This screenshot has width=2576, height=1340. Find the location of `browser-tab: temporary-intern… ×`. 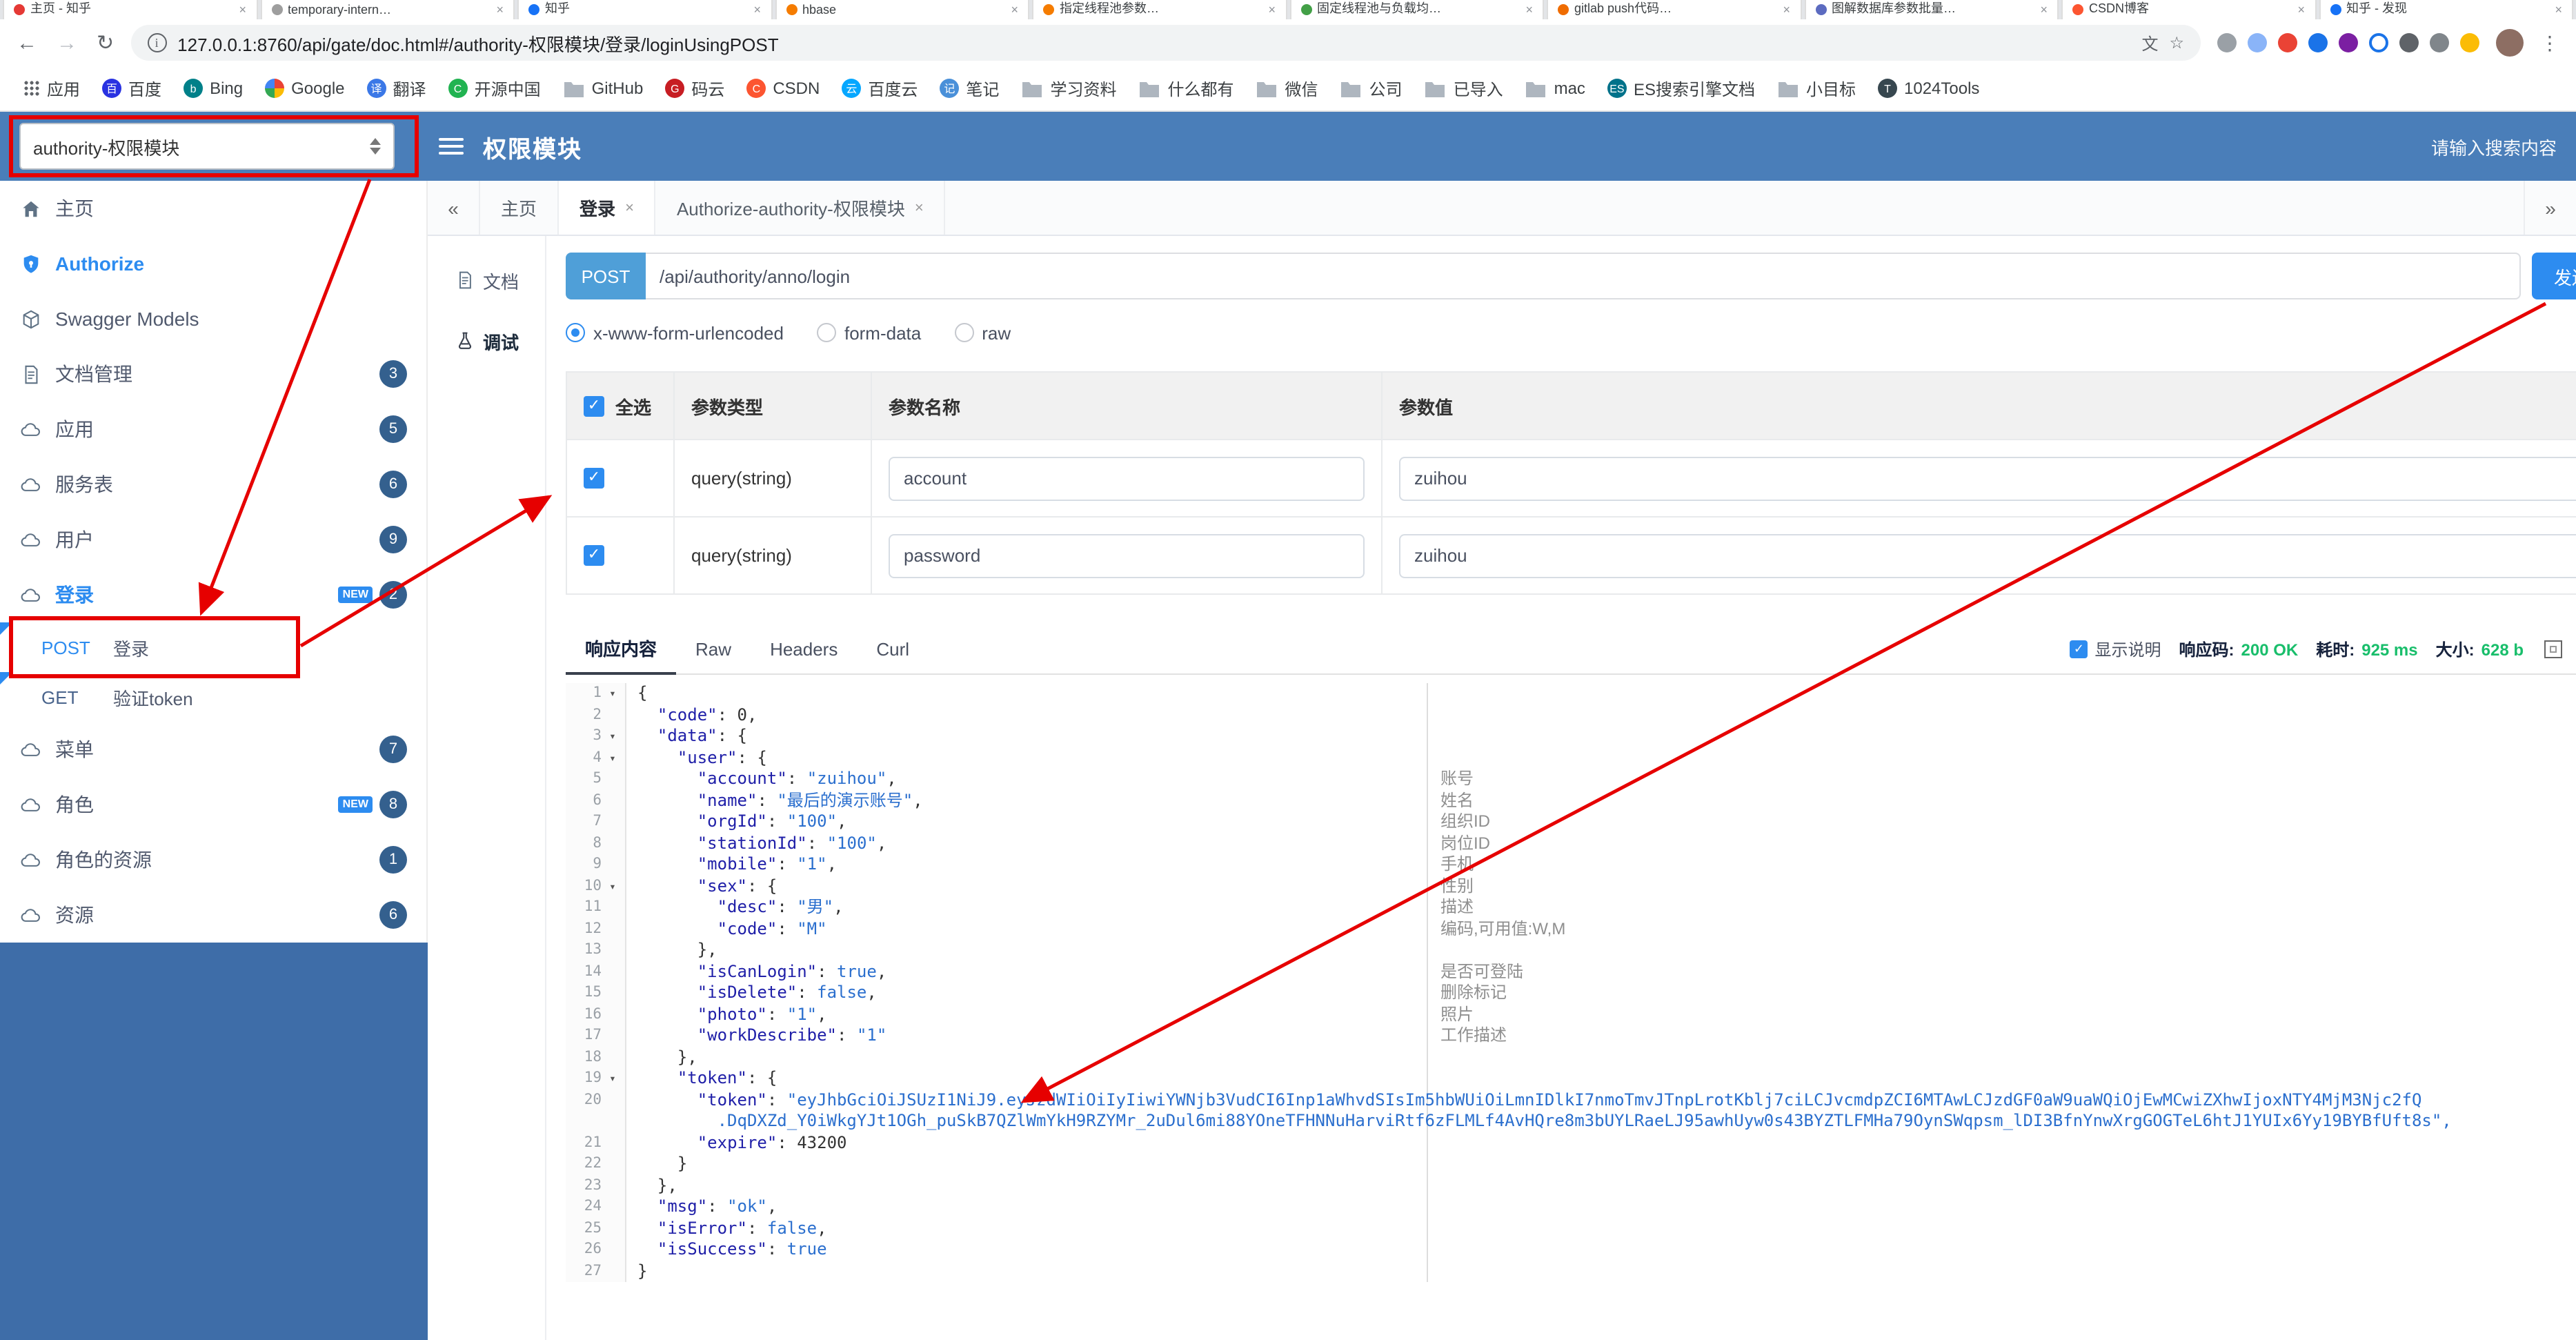

browser-tab: temporary-intern… × is located at coordinates (387, 9).